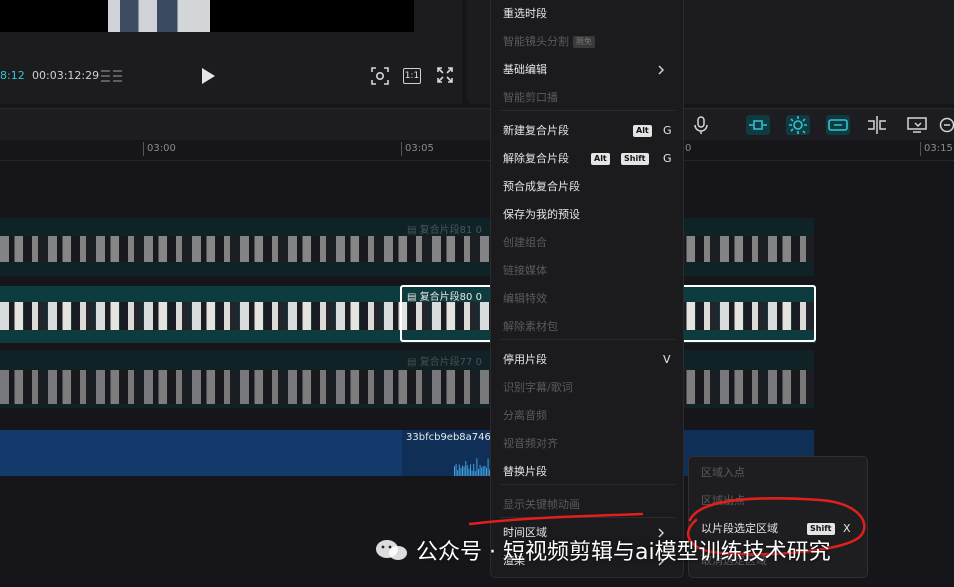 Image resolution: width=954 pixels, height=587 pixels. I want to click on context-menu-item: 解除复合片段, so click(536, 159).